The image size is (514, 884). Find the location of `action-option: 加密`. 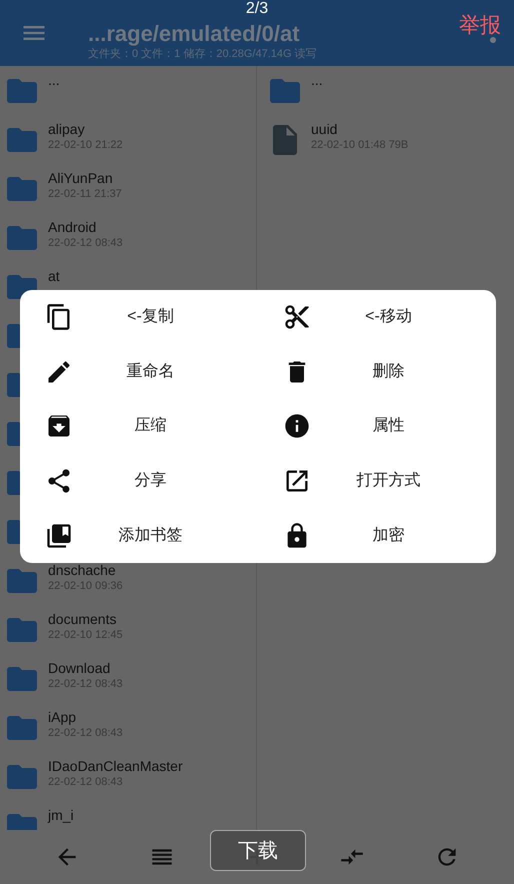

action-option: 加密 is located at coordinates (403, 536).